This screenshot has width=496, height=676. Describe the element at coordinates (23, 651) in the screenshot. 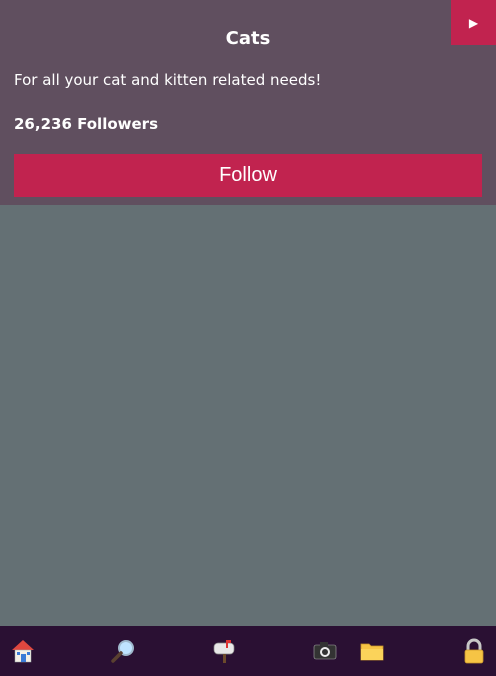

I see `home-icon` at that location.